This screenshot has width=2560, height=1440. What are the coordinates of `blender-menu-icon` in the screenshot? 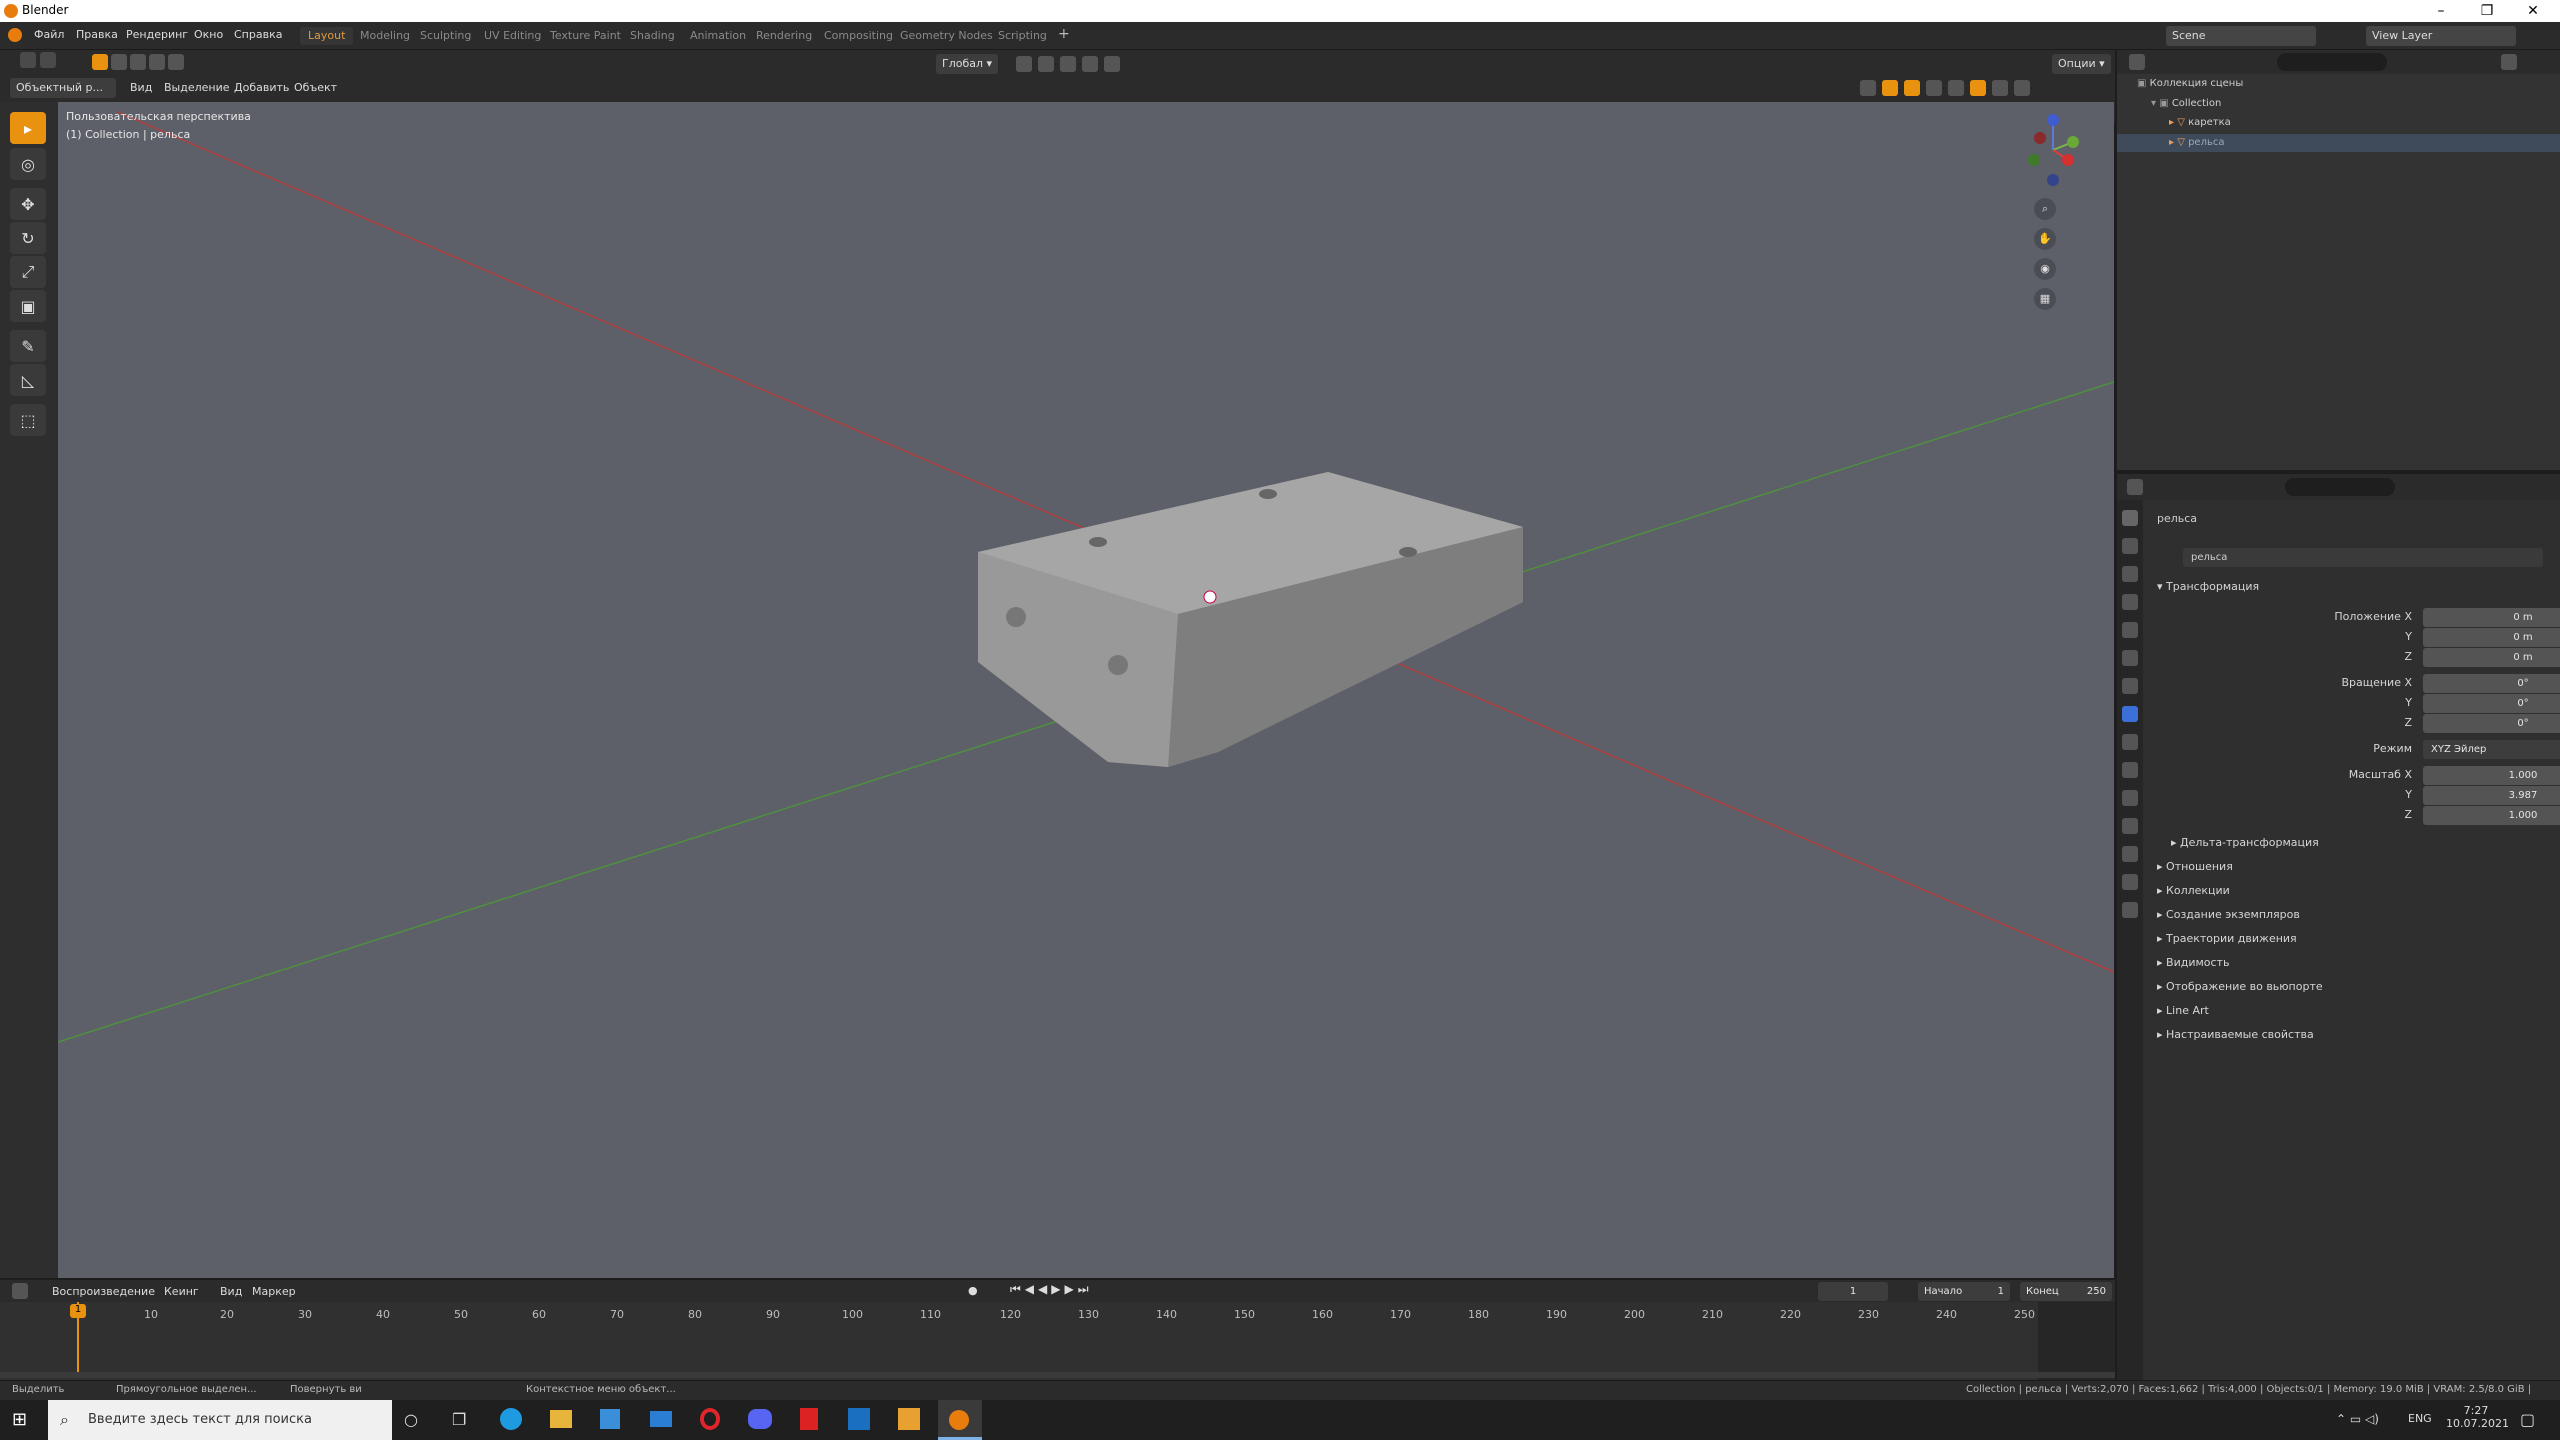 It's located at (15, 35).